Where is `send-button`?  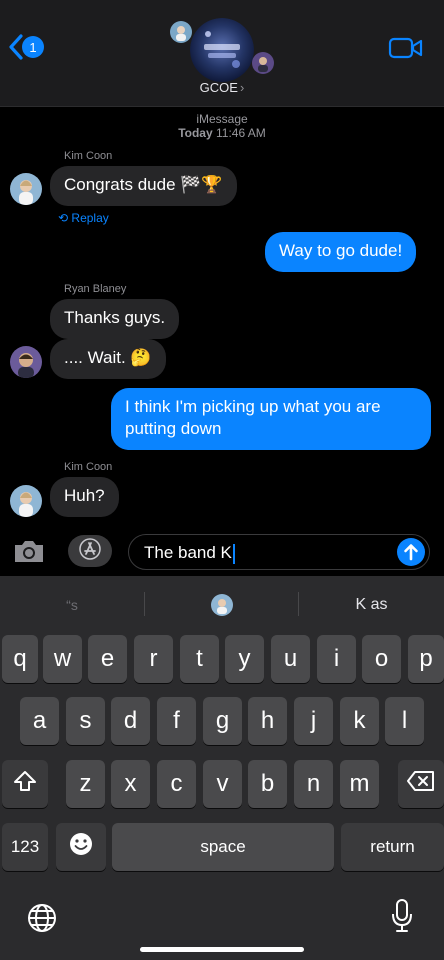 send-button is located at coordinates (411, 552).